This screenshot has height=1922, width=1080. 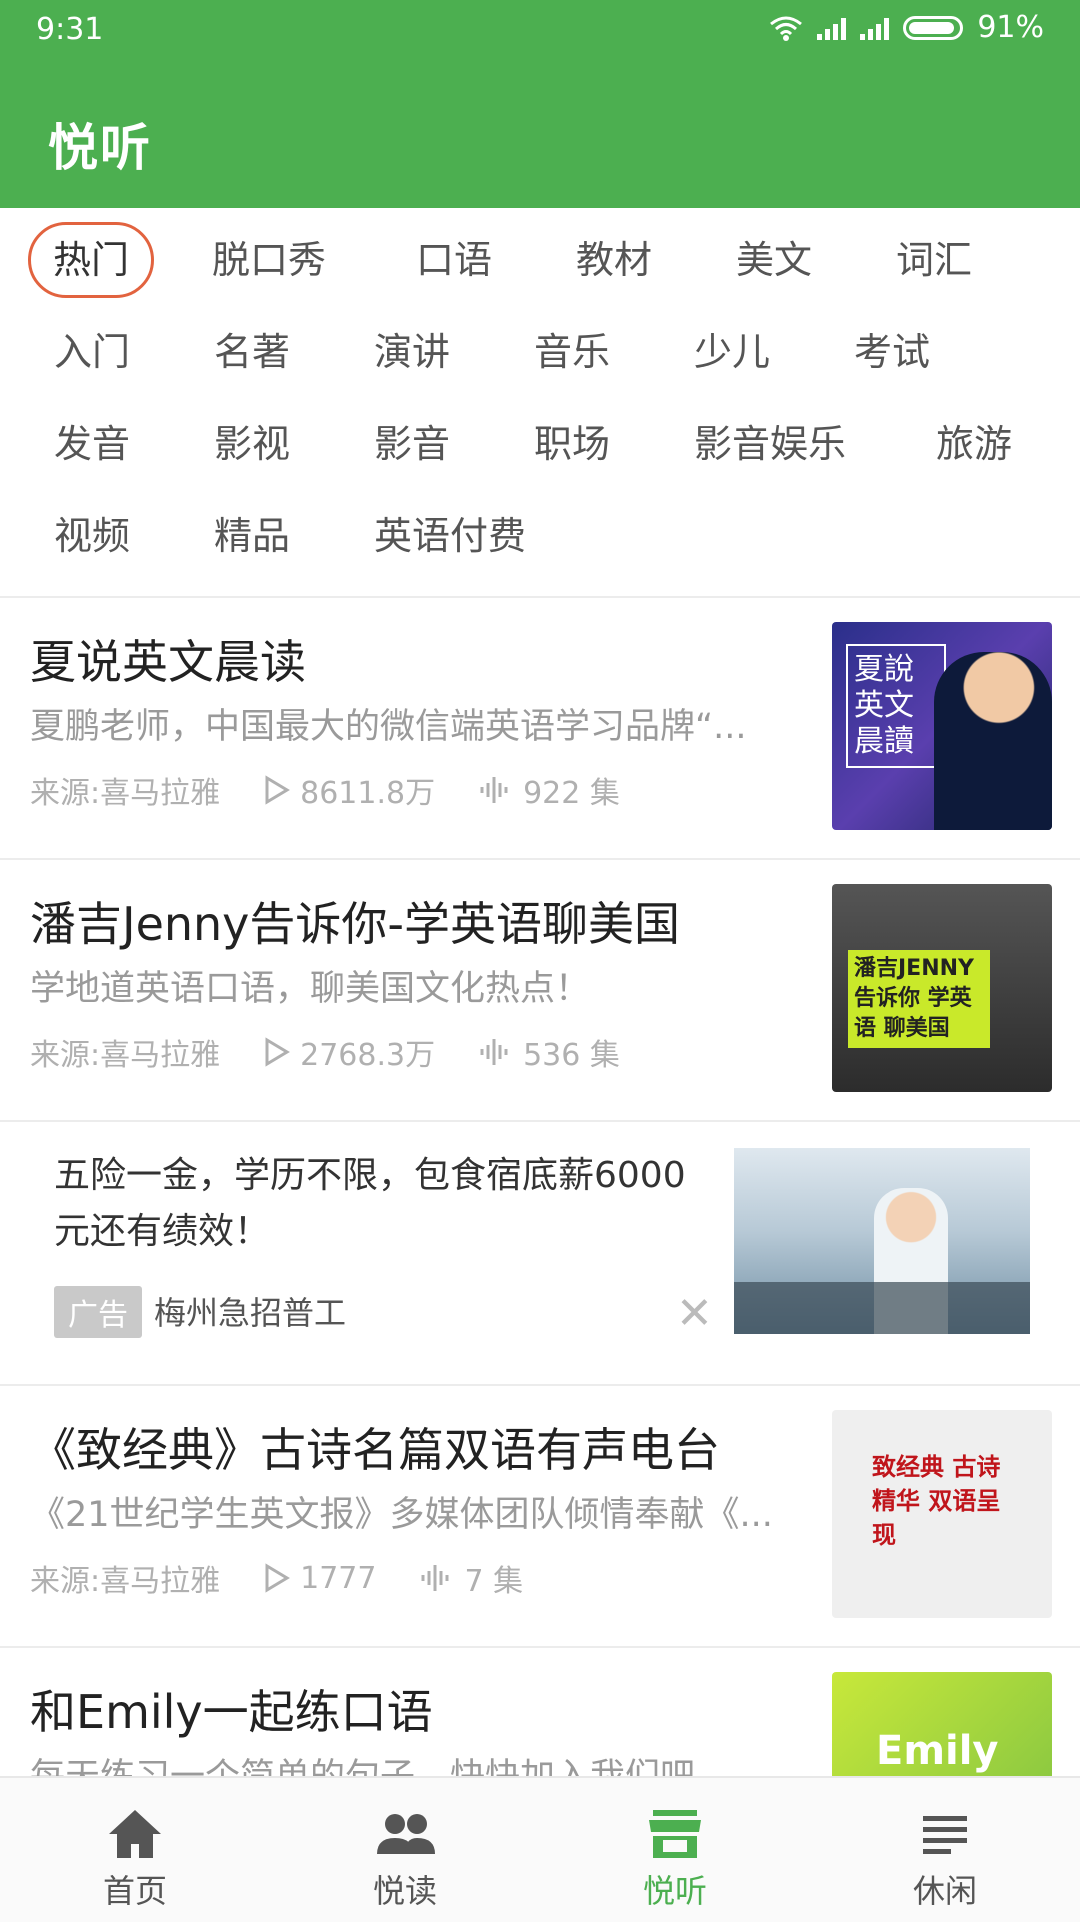 I want to click on category-item: 美文, so click(x=774, y=260).